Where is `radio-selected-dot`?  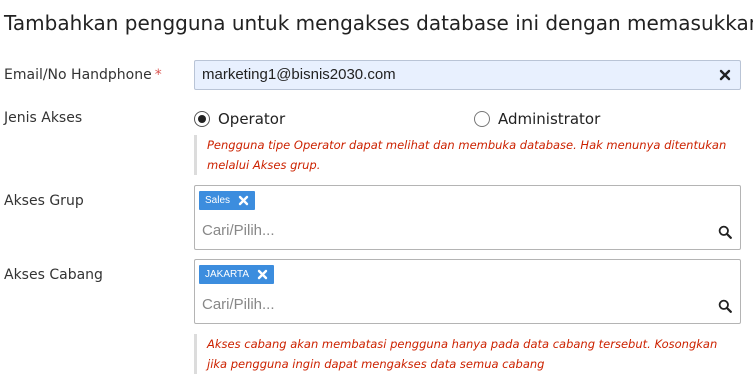 radio-selected-dot is located at coordinates (202, 119).